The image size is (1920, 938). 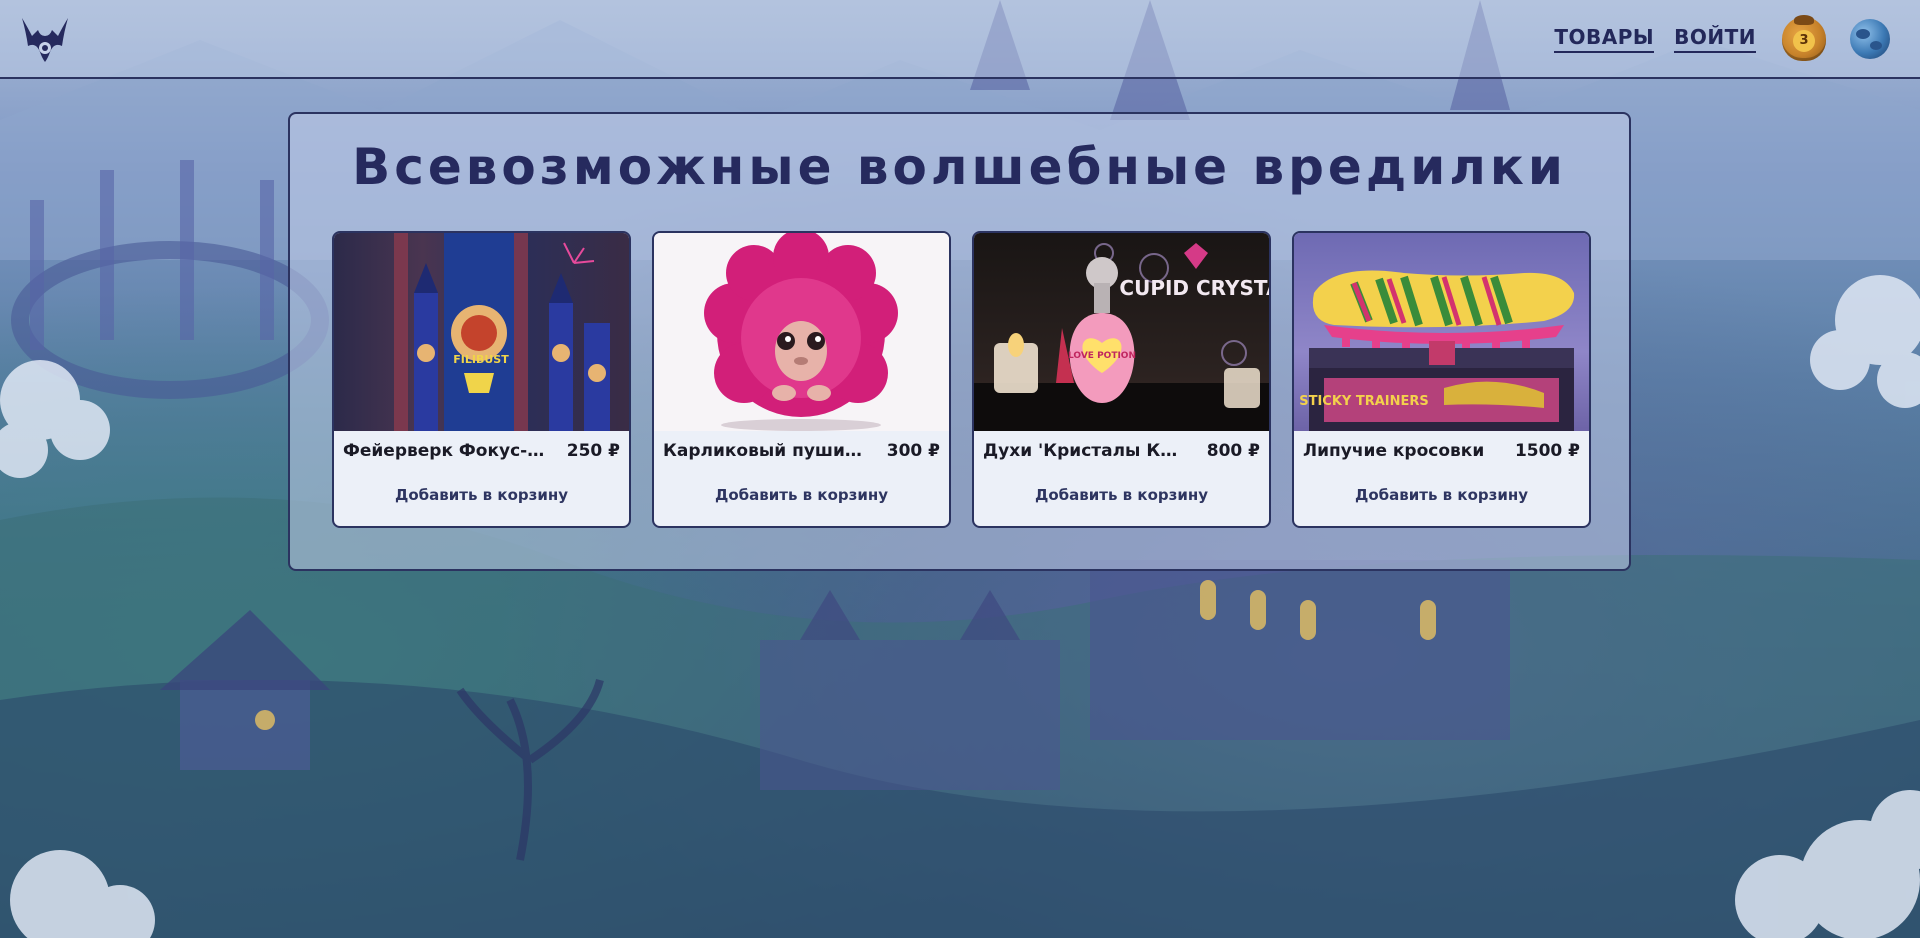 I want to click on product-name: Липучие кросовки, so click(x=1394, y=450).